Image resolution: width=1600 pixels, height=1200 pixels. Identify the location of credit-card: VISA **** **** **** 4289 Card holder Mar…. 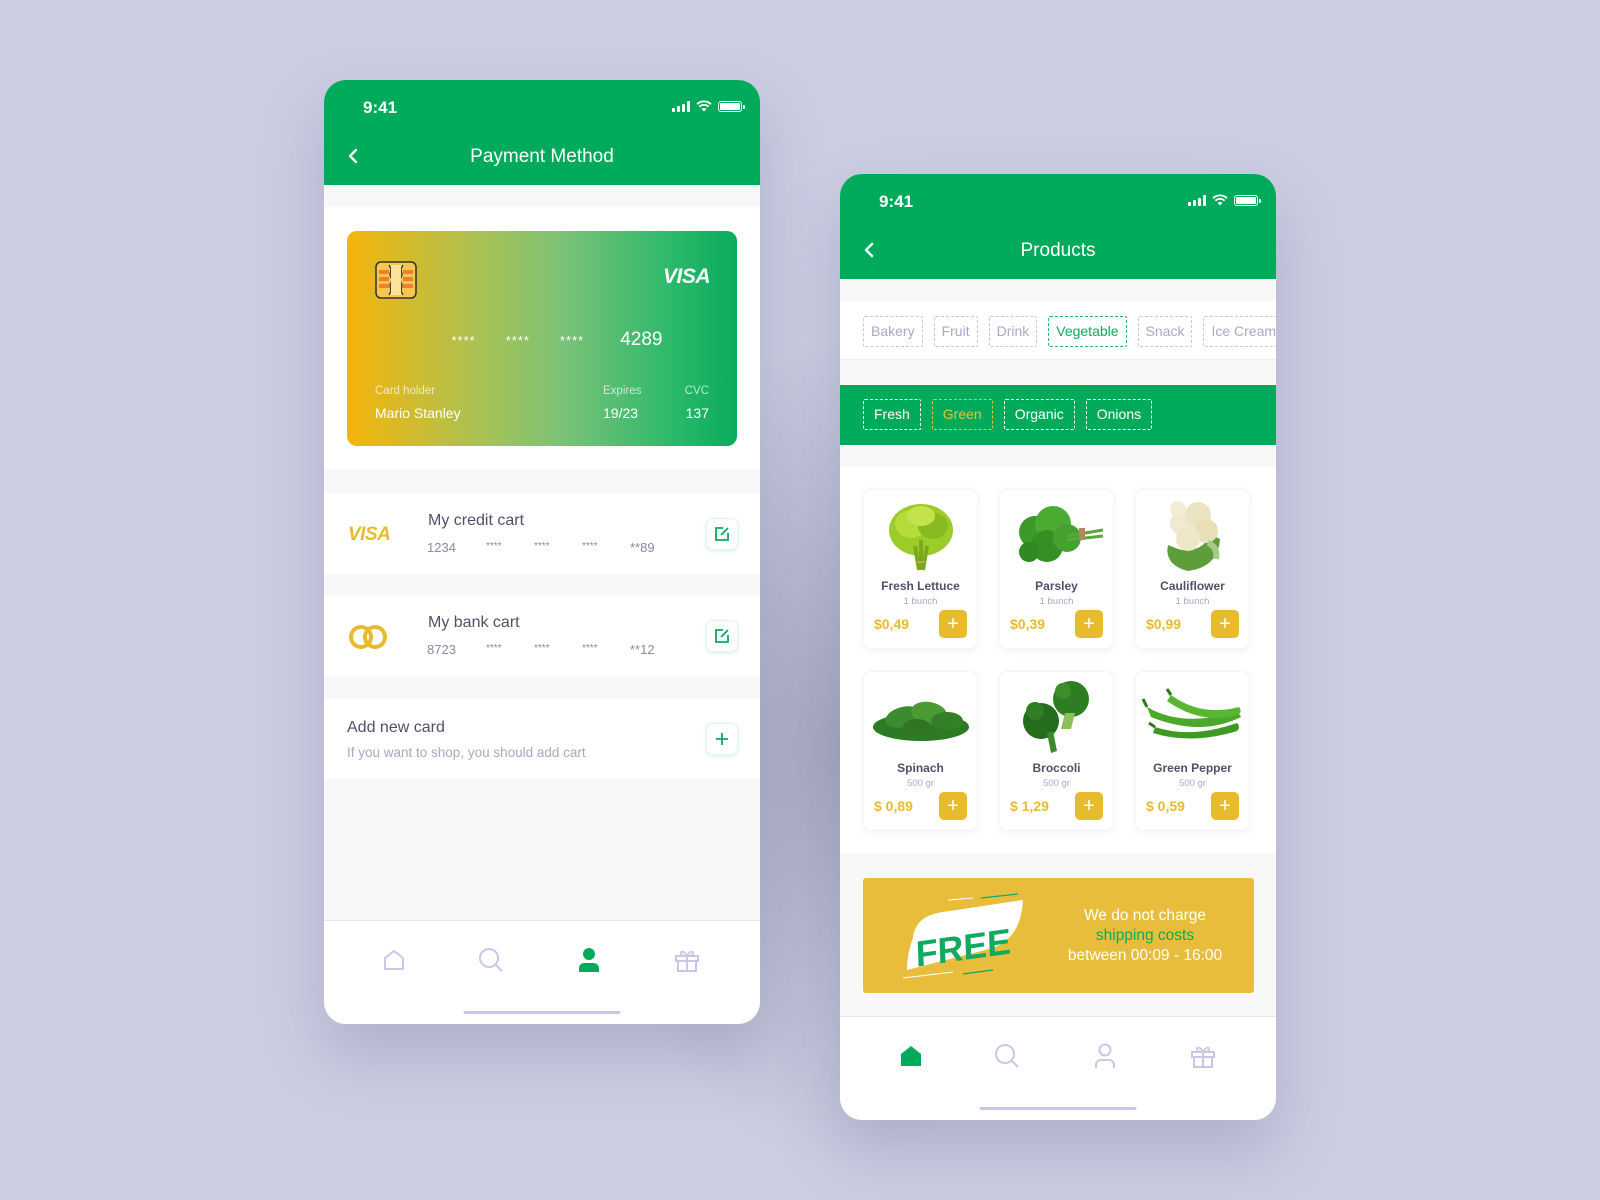
(542, 338).